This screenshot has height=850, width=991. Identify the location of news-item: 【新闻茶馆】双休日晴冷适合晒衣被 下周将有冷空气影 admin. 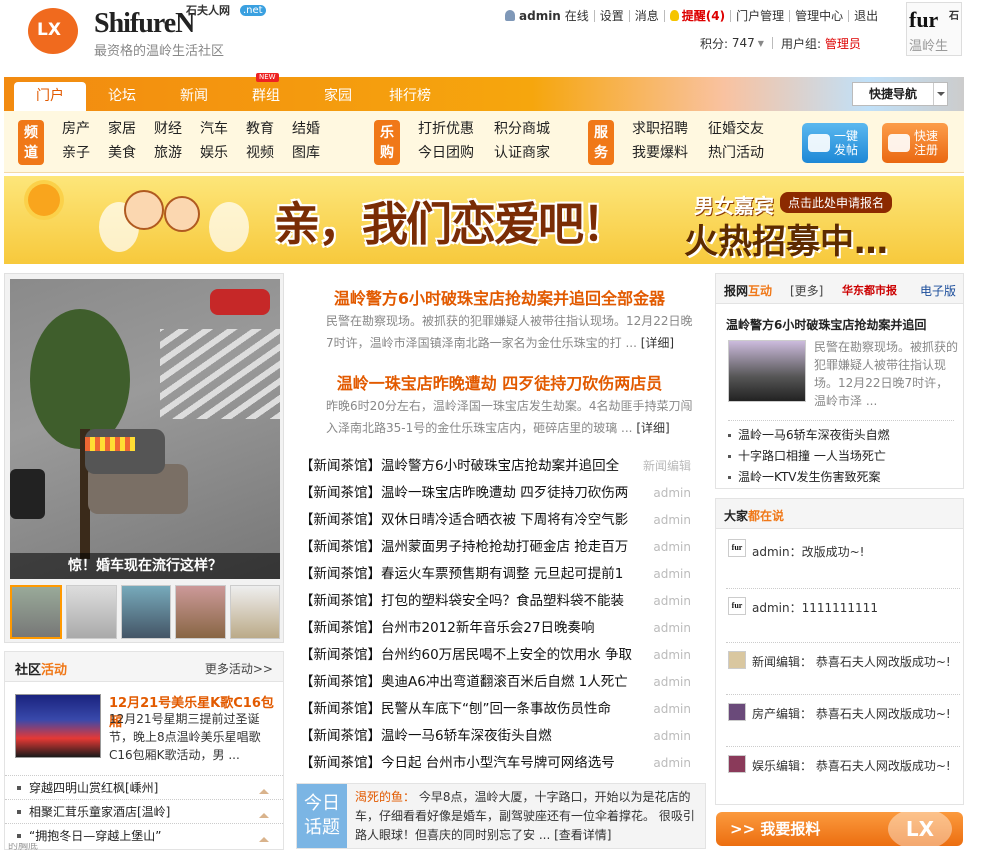
(499, 520).